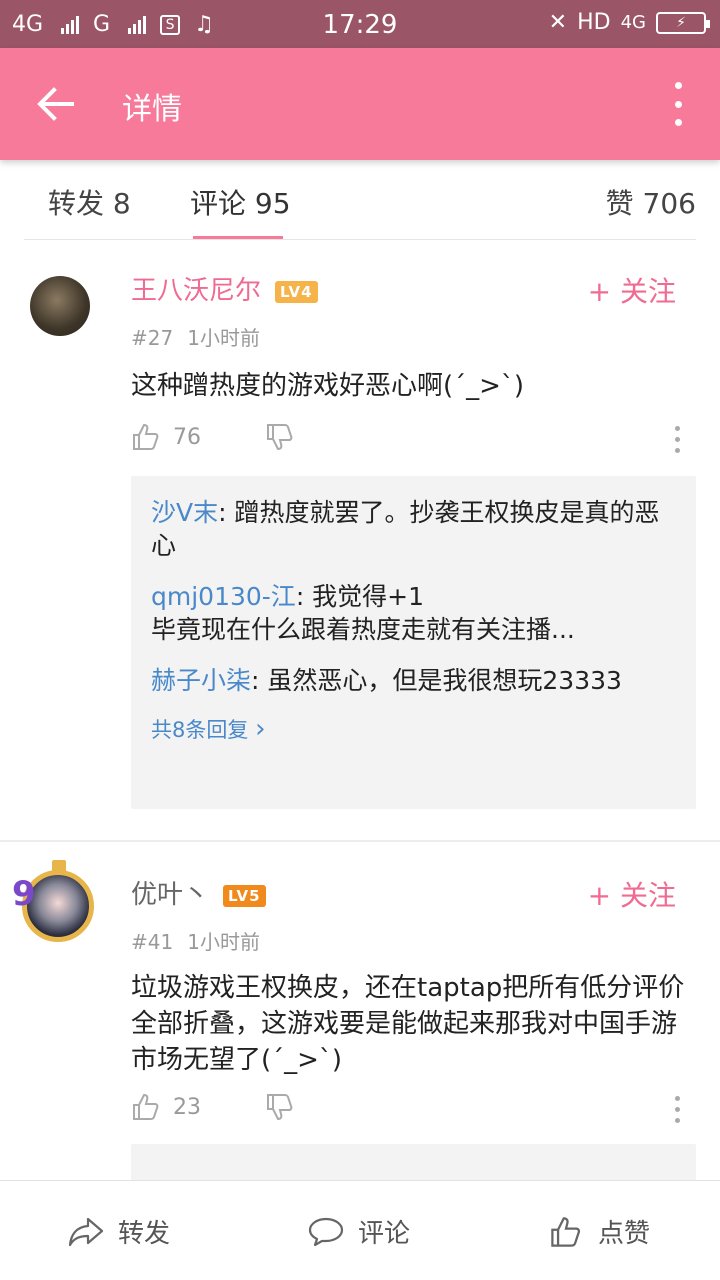  What do you see at coordinates (244, 895) in the screenshot?
I see `level-badge: LV5` at bounding box center [244, 895].